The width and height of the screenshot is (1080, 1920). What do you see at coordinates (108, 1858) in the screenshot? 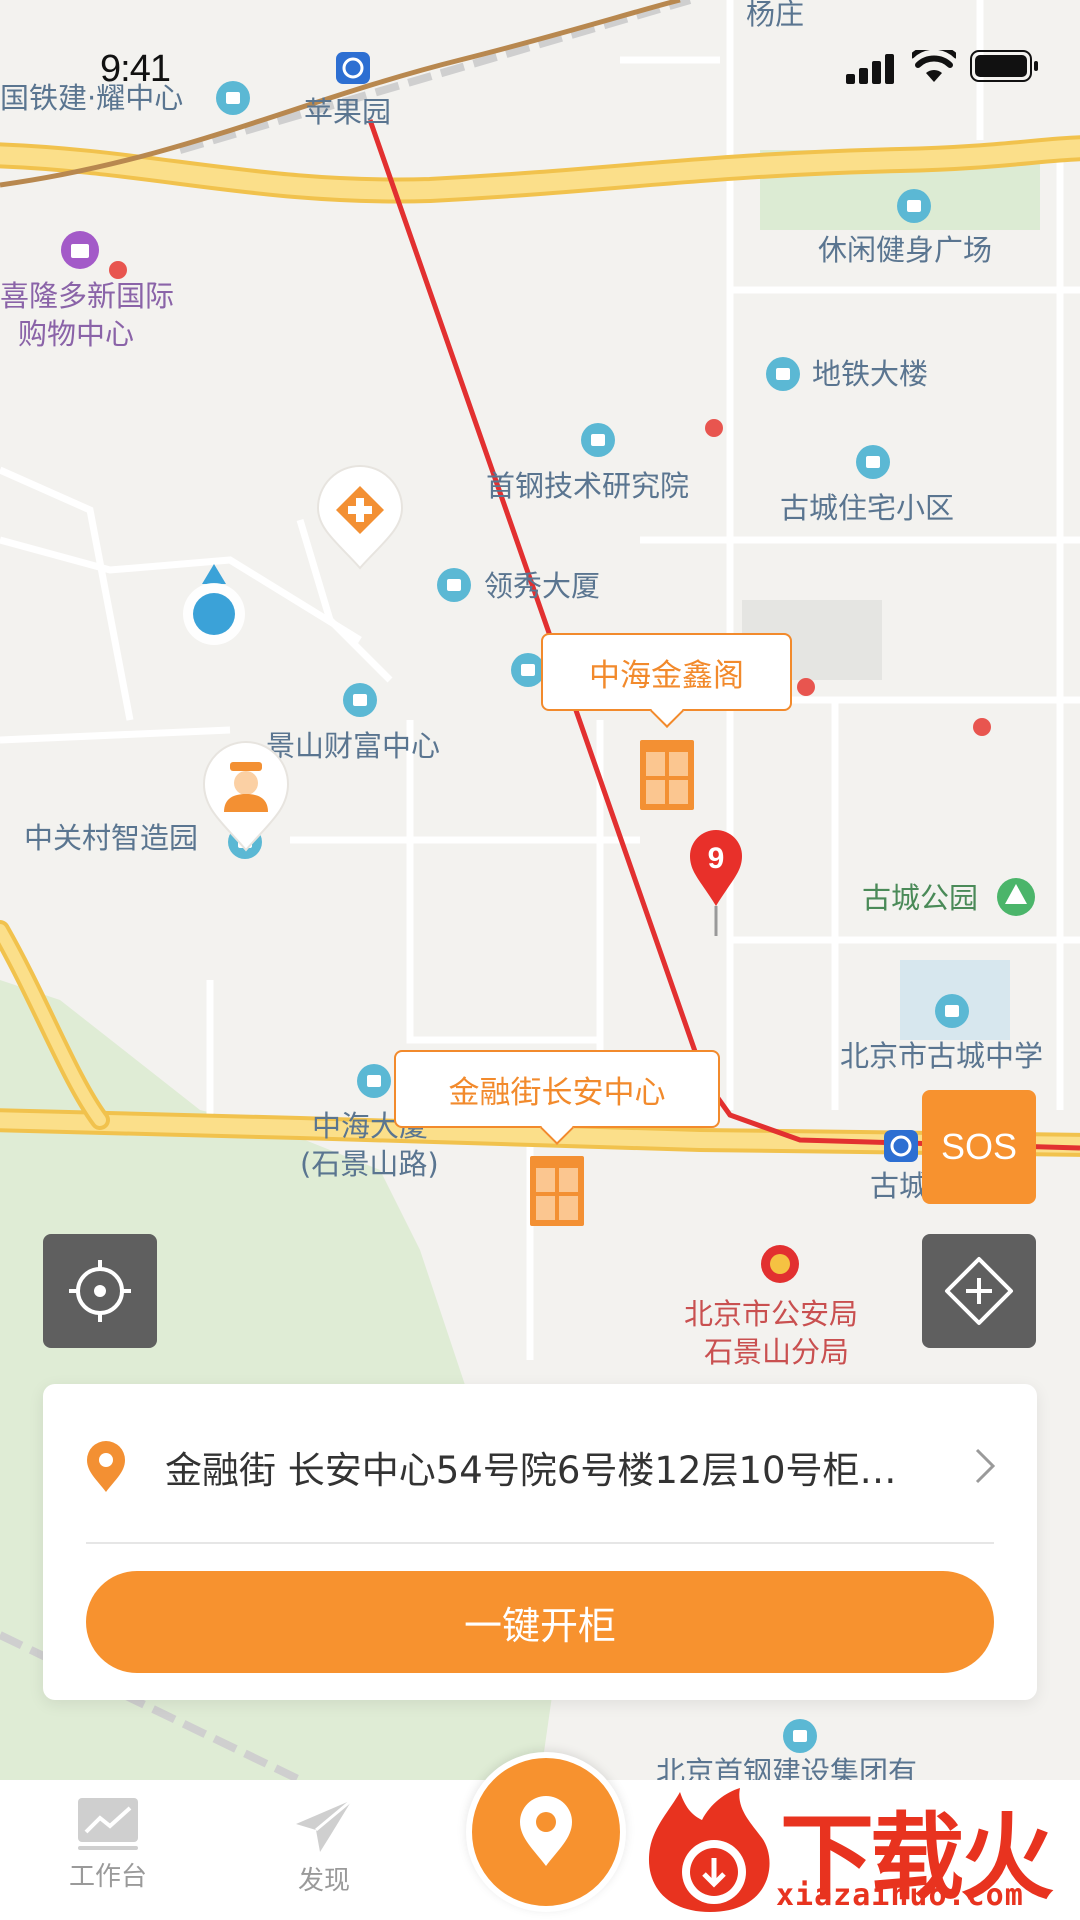
I see `tab-workbench: 工作台` at bounding box center [108, 1858].